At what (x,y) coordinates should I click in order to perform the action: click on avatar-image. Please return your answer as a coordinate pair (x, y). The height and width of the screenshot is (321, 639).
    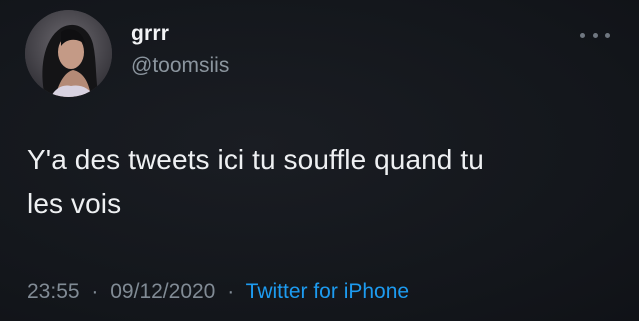
    Looking at the image, I should click on (68, 53).